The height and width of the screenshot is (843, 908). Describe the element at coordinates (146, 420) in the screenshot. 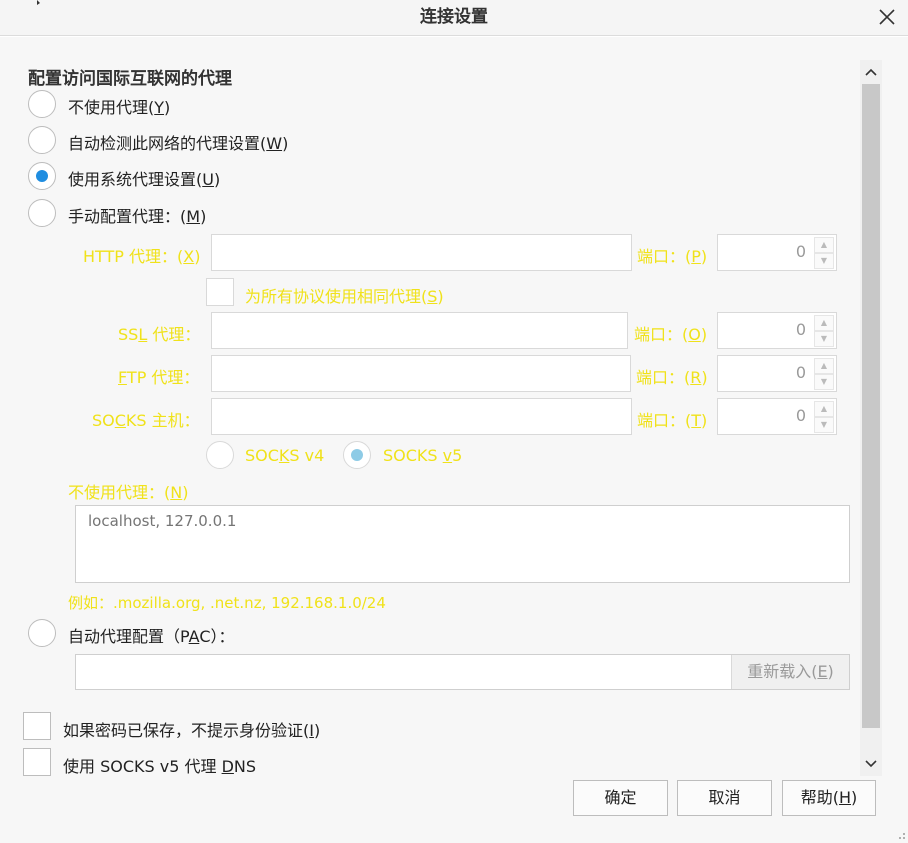

I see `socks-host-label: SOCKS 主机：` at that location.